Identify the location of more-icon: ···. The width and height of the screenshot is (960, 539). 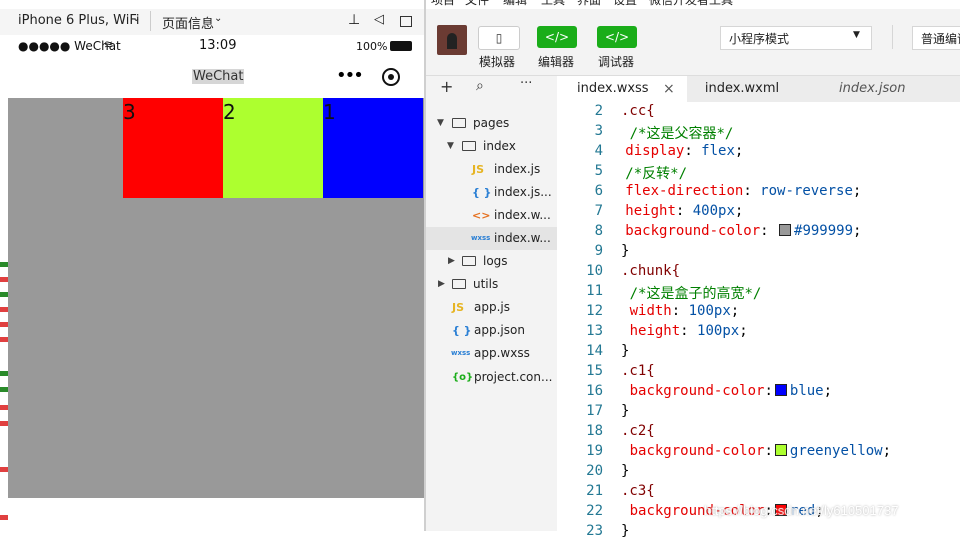
(526, 83).